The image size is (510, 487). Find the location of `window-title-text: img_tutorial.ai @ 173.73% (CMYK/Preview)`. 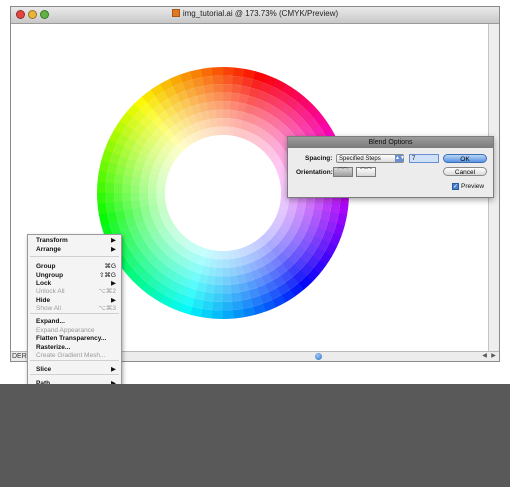

window-title-text: img_tutorial.ai @ 173.73% (CMYK/Preview) is located at coordinates (260, 13).